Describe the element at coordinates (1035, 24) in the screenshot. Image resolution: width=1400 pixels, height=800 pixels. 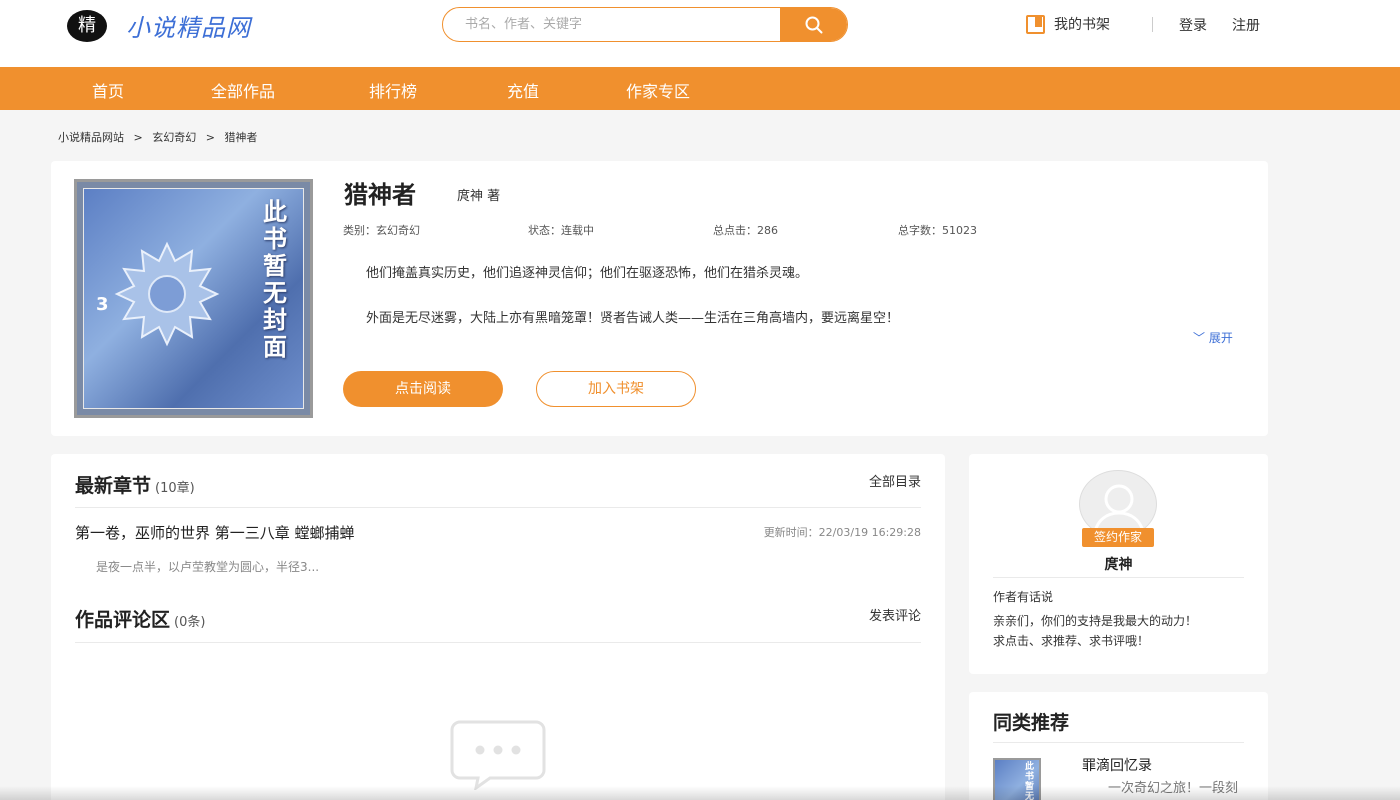
I see `bookshelf-icon` at that location.